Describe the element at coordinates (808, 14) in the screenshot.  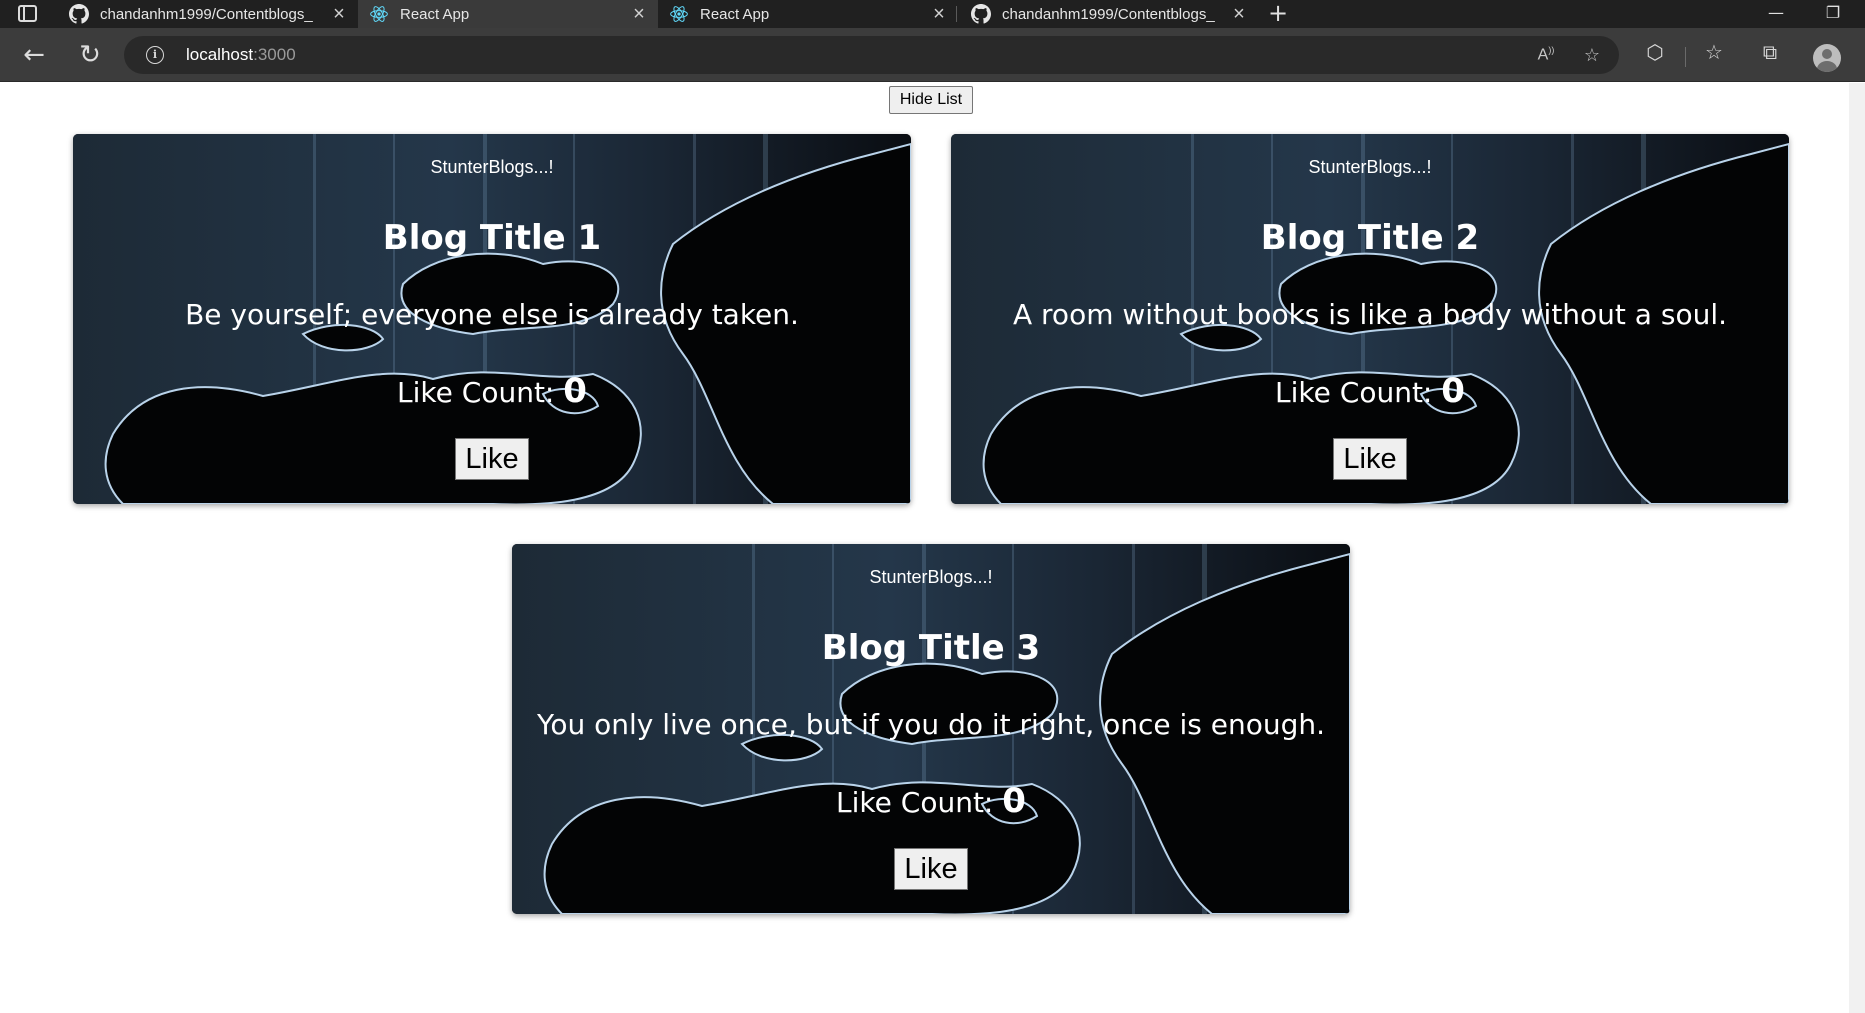
I see `tab-react-app: React App ×` at that location.